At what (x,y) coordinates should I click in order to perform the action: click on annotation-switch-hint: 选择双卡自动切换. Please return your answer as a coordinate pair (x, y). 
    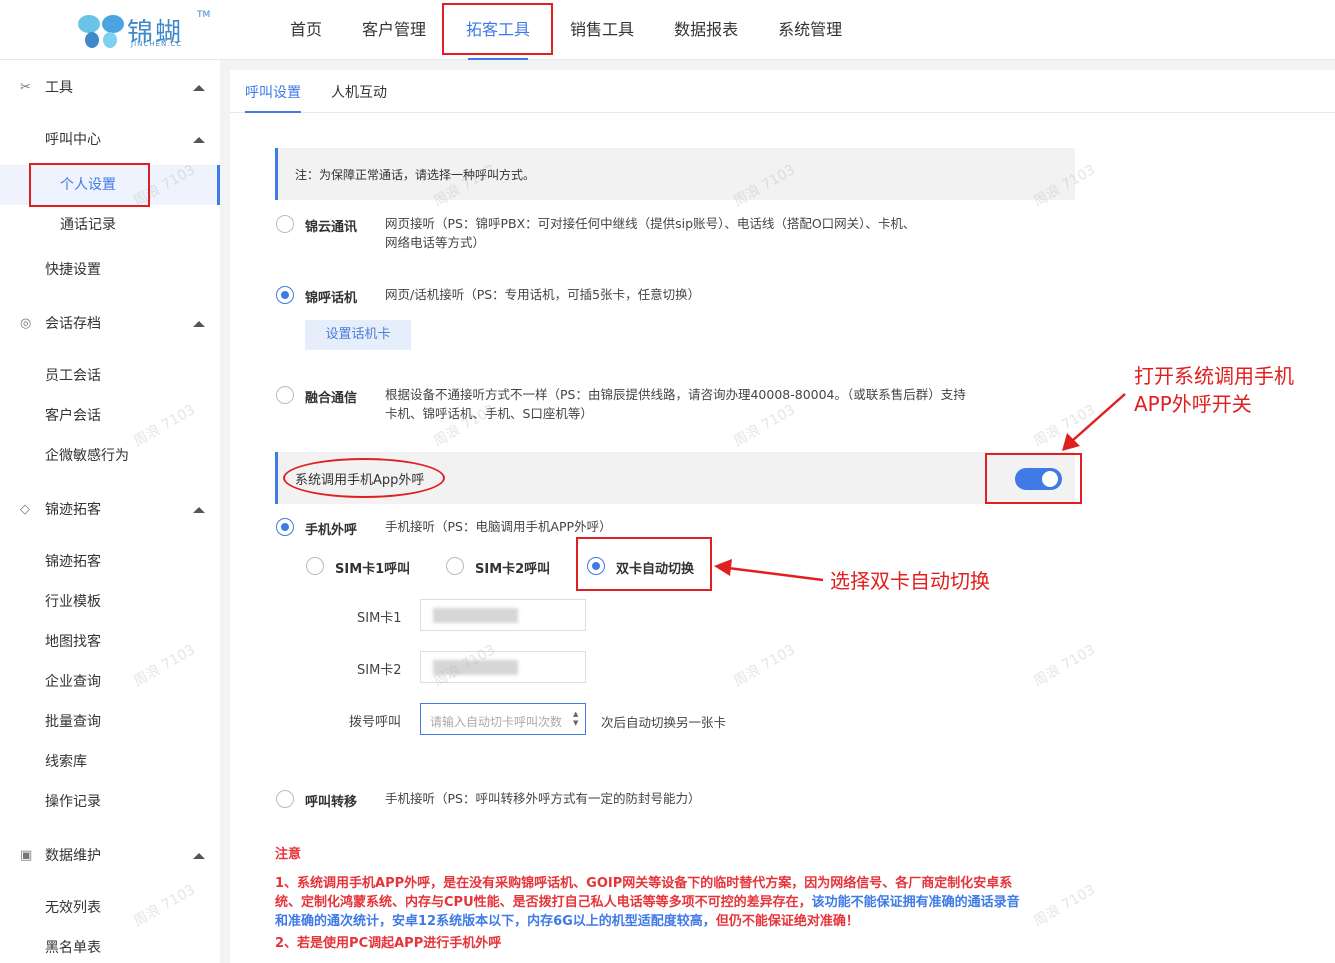
    Looking at the image, I should click on (910, 581).